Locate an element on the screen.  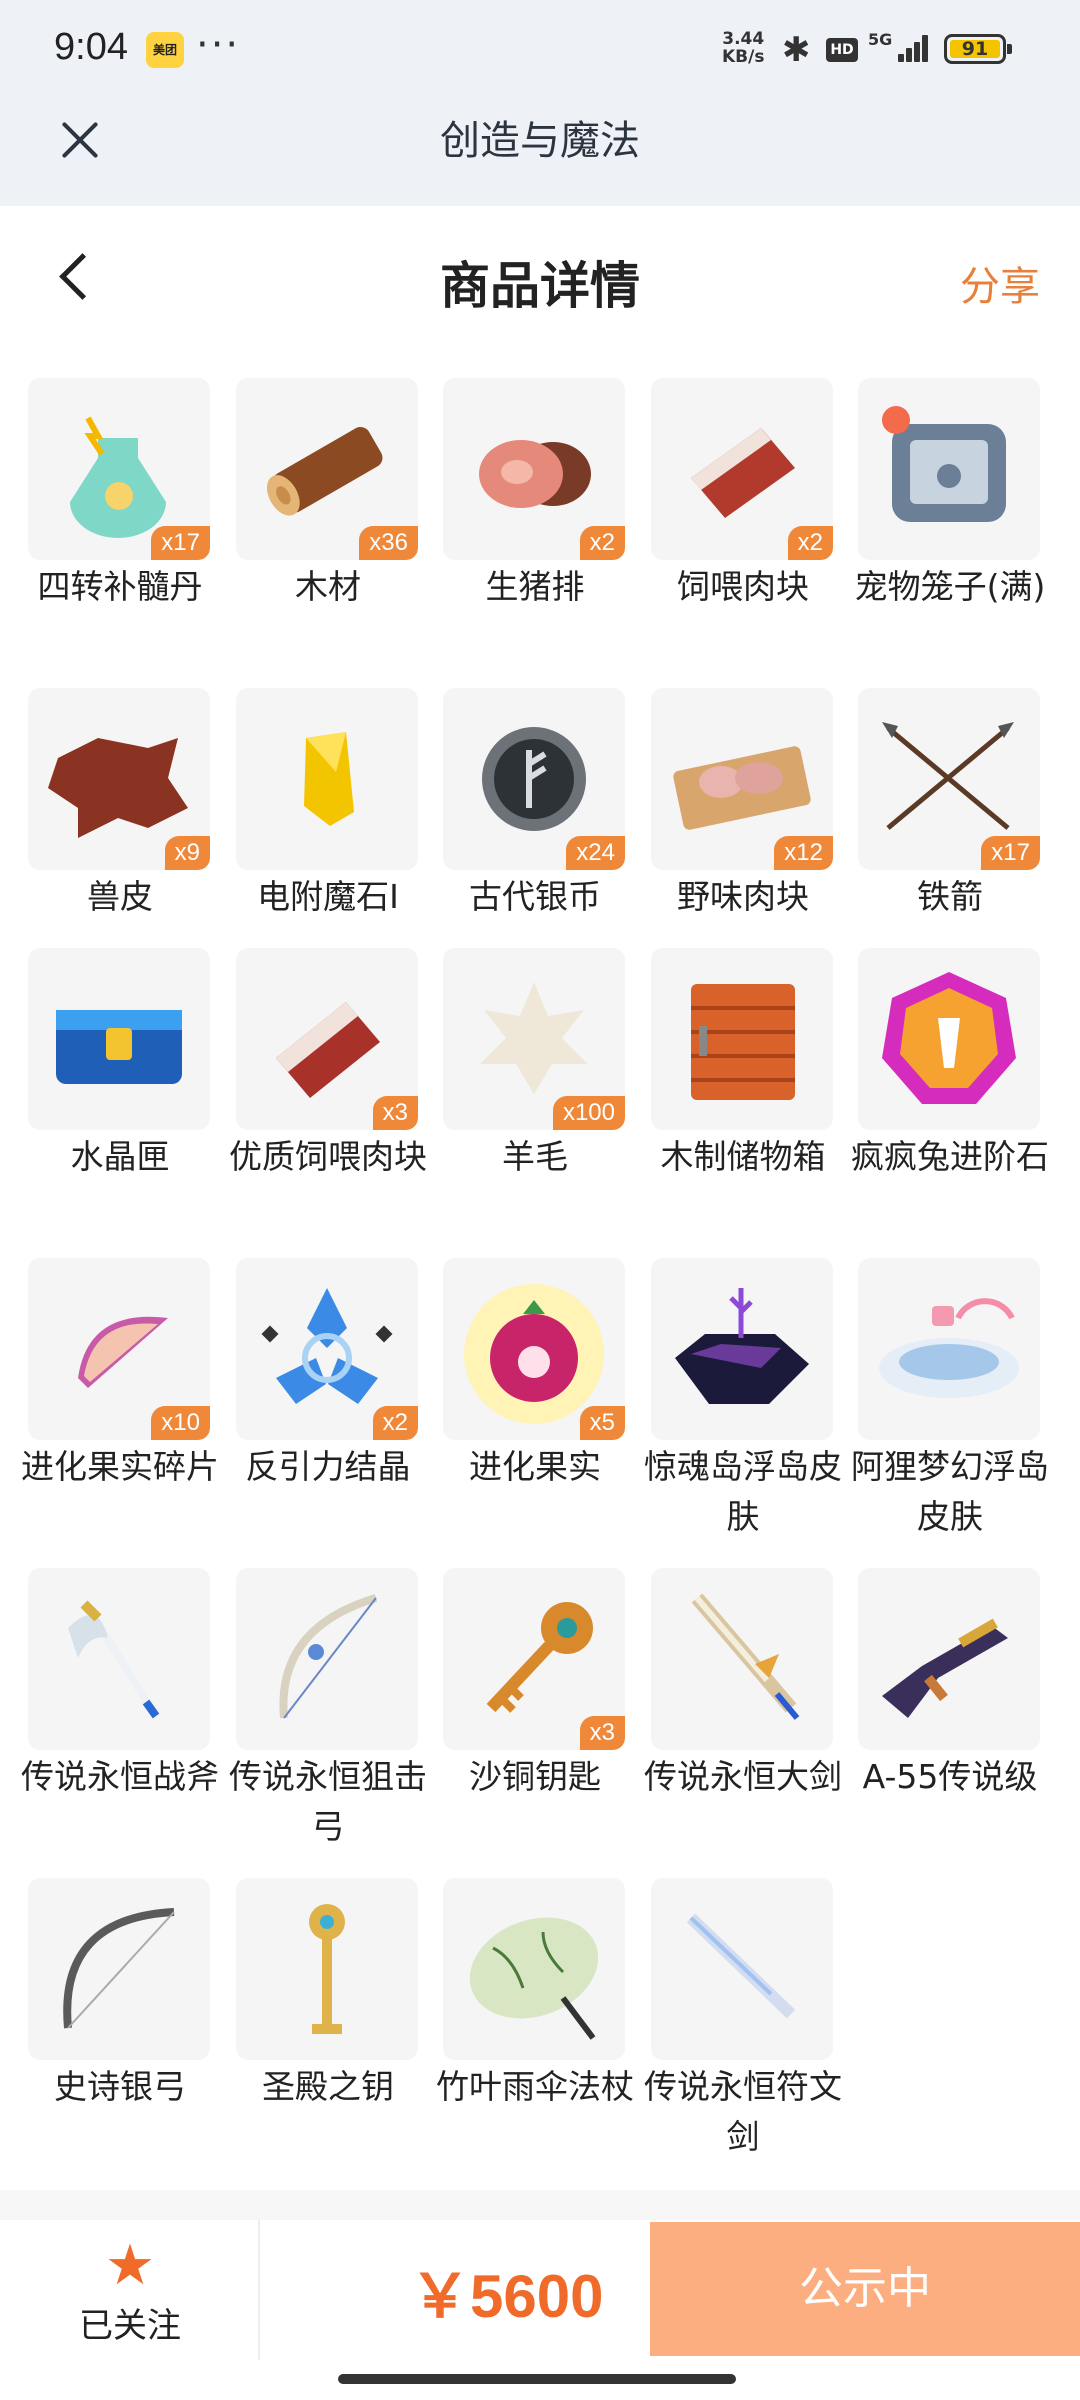
grid-item: A-55传说级 is located at coordinates (950, 1685).